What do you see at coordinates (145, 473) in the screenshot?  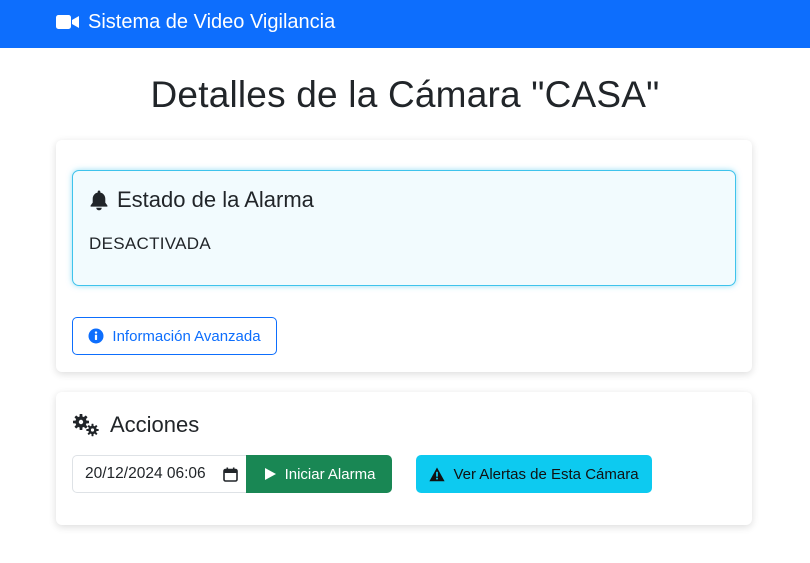 I see `datetime-value: 20/12/2024 06:06` at bounding box center [145, 473].